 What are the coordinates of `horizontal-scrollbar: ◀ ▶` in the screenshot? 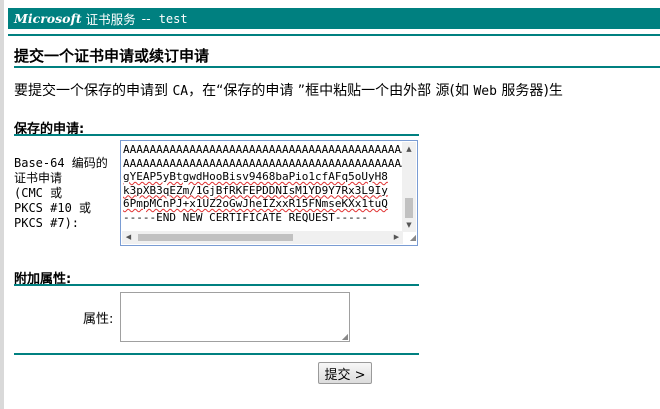 It's located at (262, 237).